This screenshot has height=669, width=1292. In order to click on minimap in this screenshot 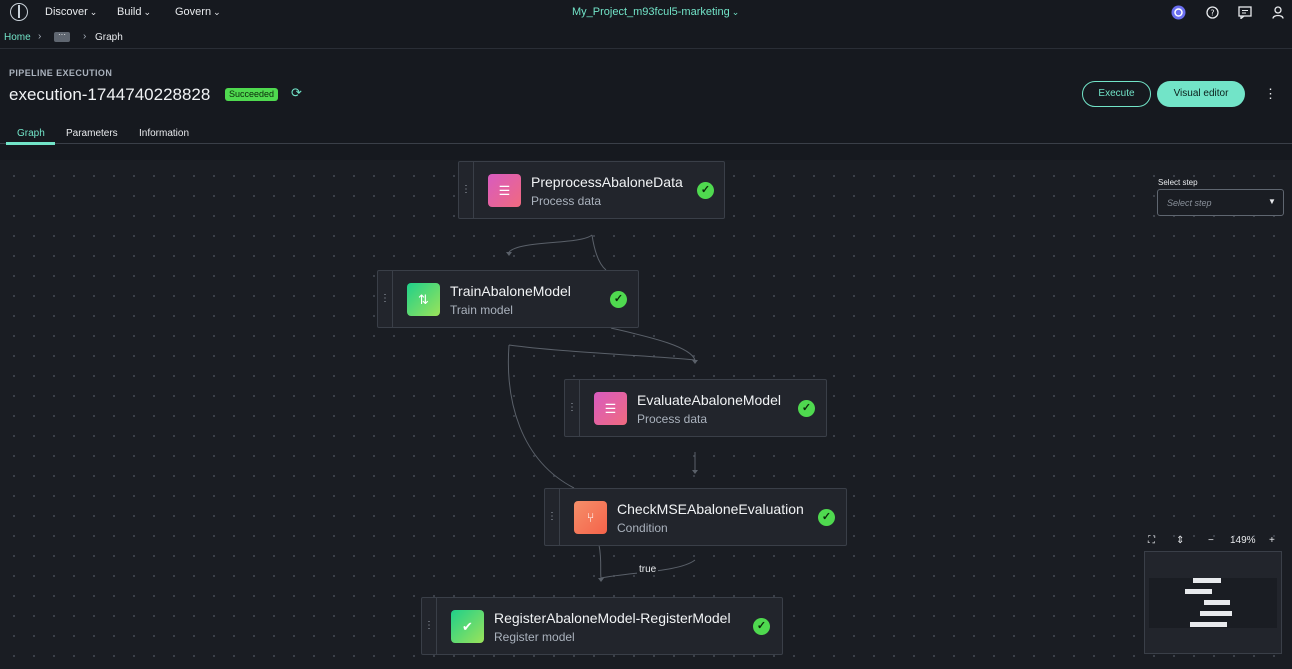, I will do `click(1213, 602)`.